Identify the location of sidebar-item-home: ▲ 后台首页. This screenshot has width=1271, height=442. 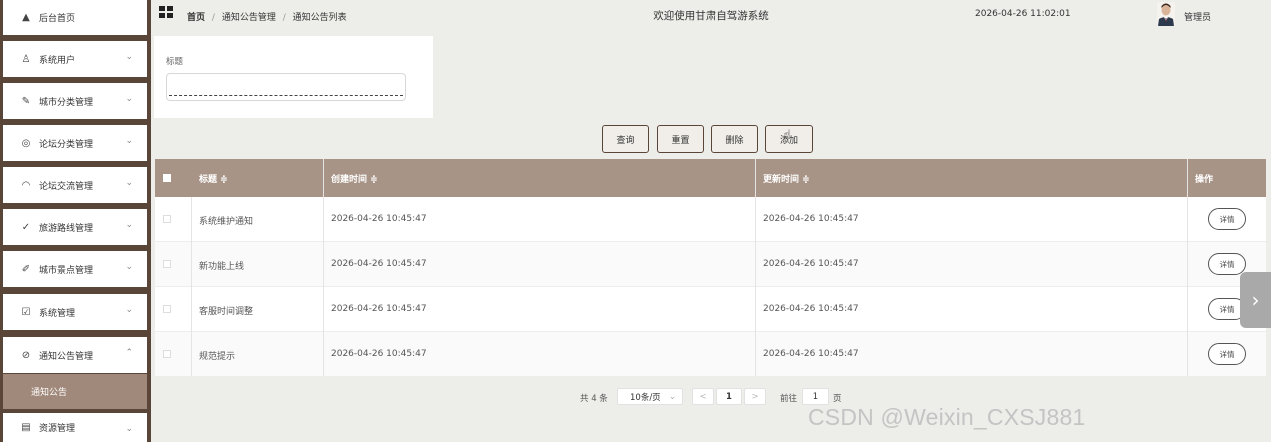
(75, 17).